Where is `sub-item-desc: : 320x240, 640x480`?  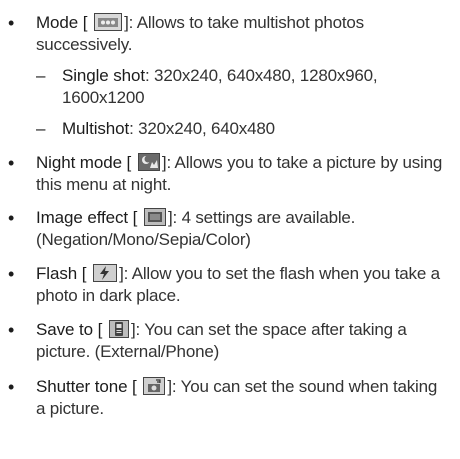
sub-item-desc: : 320x240, 640x480 is located at coordinates (202, 128).